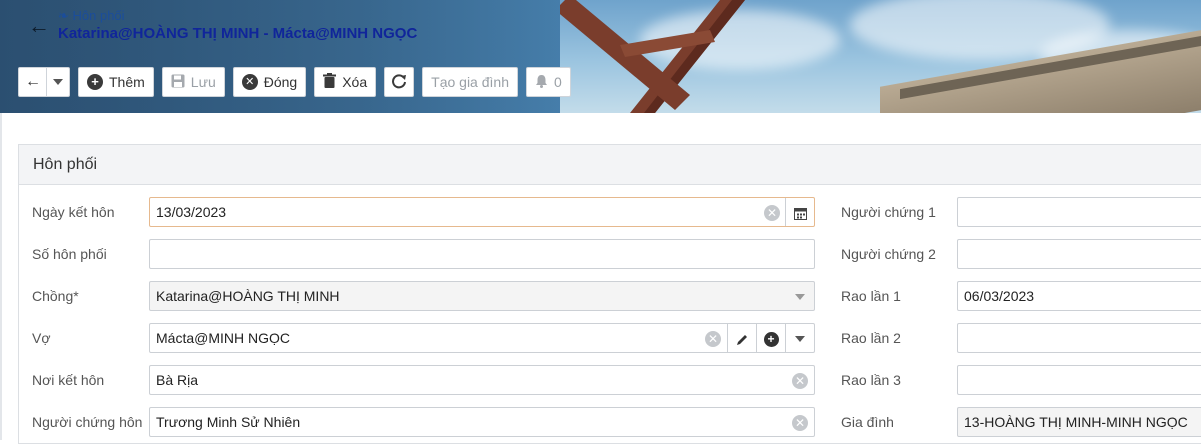 The image size is (1201, 444). I want to click on wife-value: Mácta@MINH NGỌC, so click(223, 338).